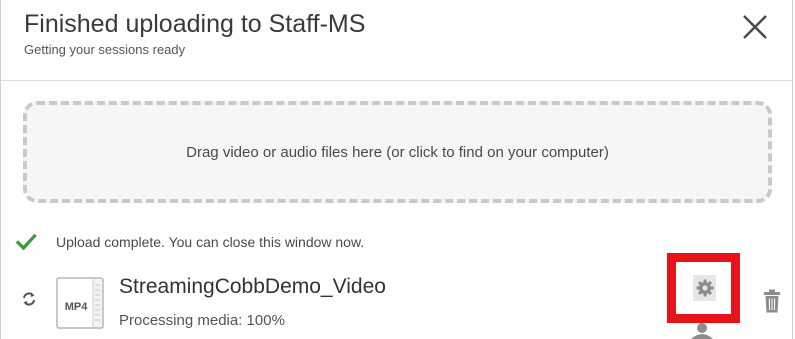 Image resolution: width=795 pixels, height=339 pixels. I want to click on settings-highlight-box, so click(703, 288).